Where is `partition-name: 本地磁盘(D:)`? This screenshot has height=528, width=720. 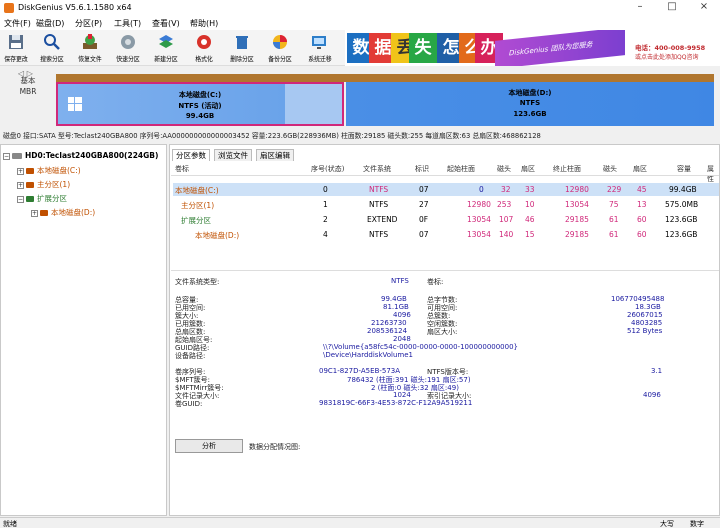
partition-name: 本地磁盘(D:) is located at coordinates (530, 93).